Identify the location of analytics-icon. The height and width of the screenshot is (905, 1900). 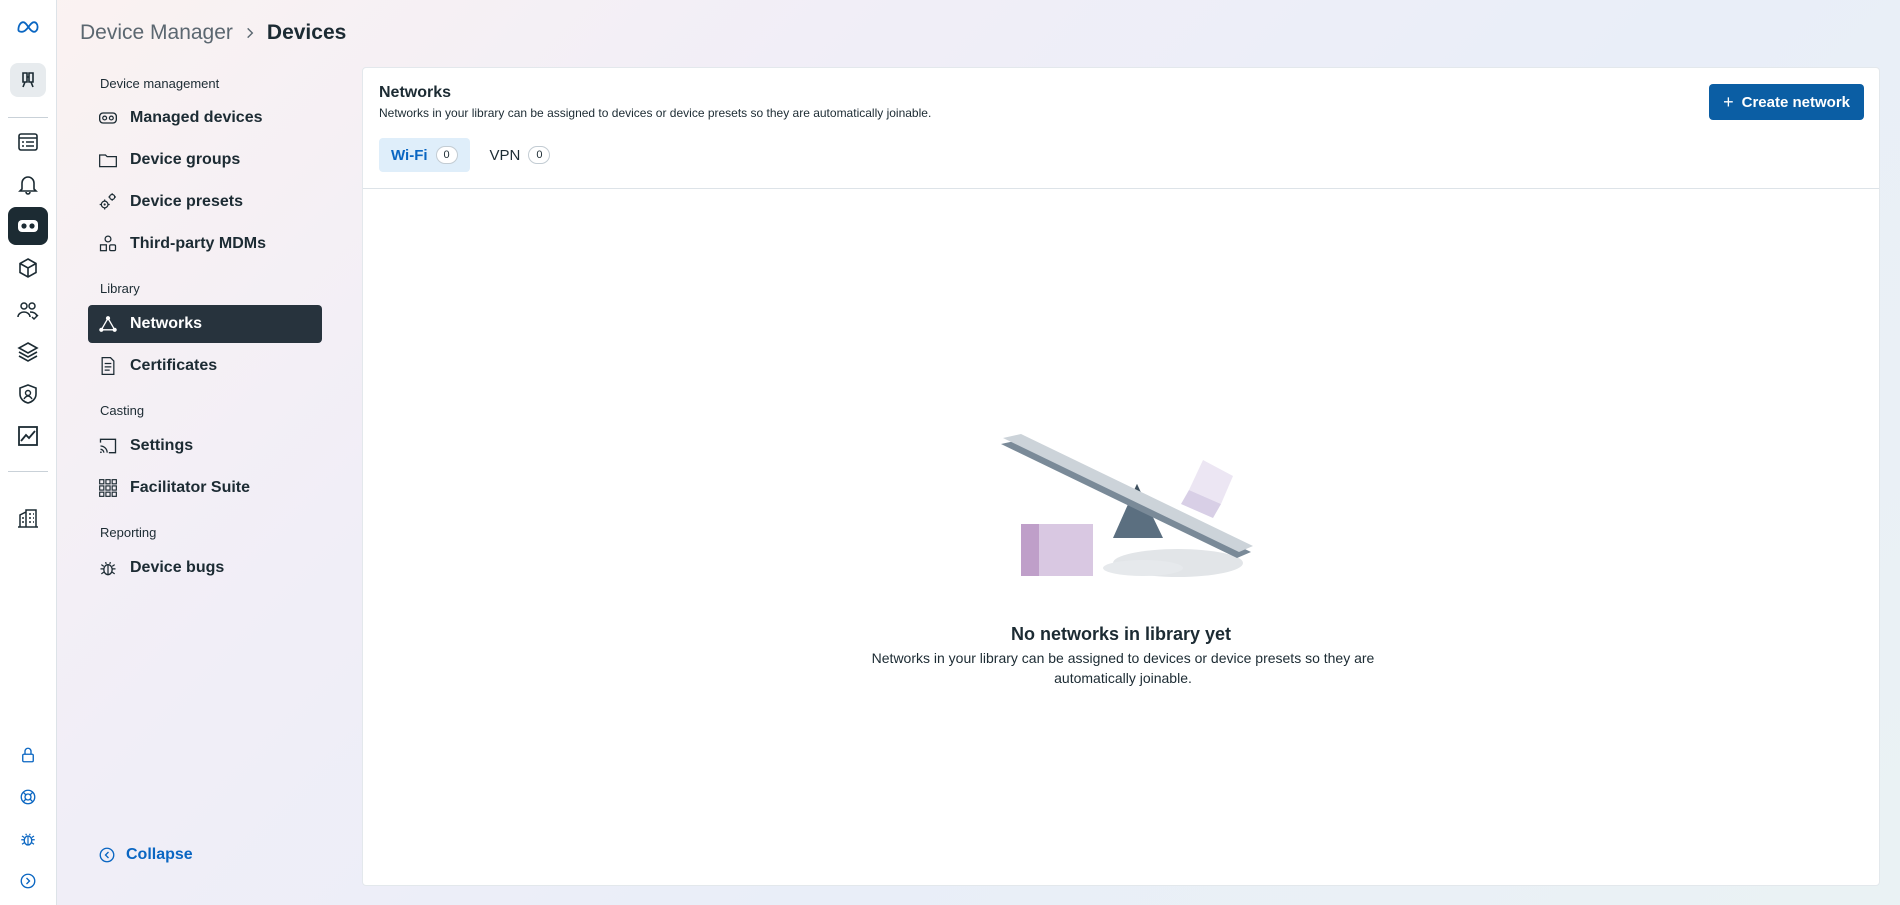
(28, 436).